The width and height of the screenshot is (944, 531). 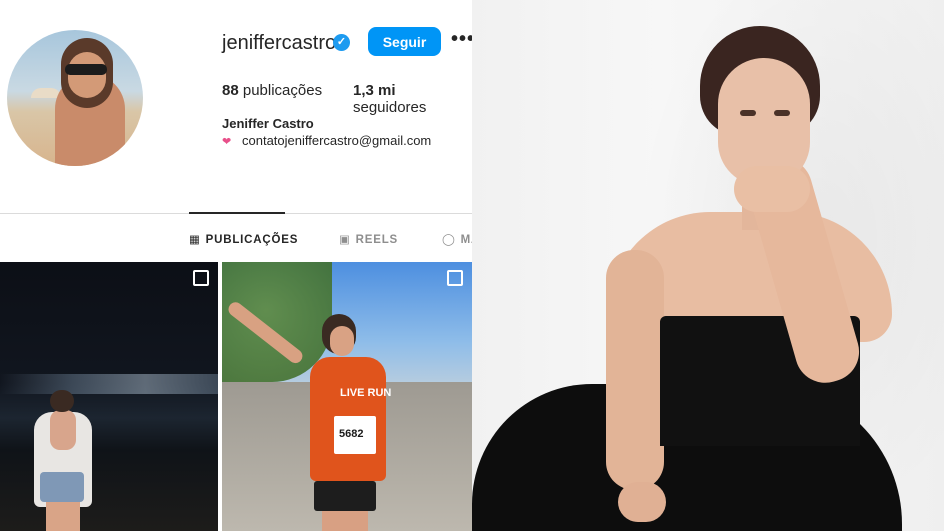 What do you see at coordinates (195, 240) in the screenshot?
I see `grid-icon: ▦` at bounding box center [195, 240].